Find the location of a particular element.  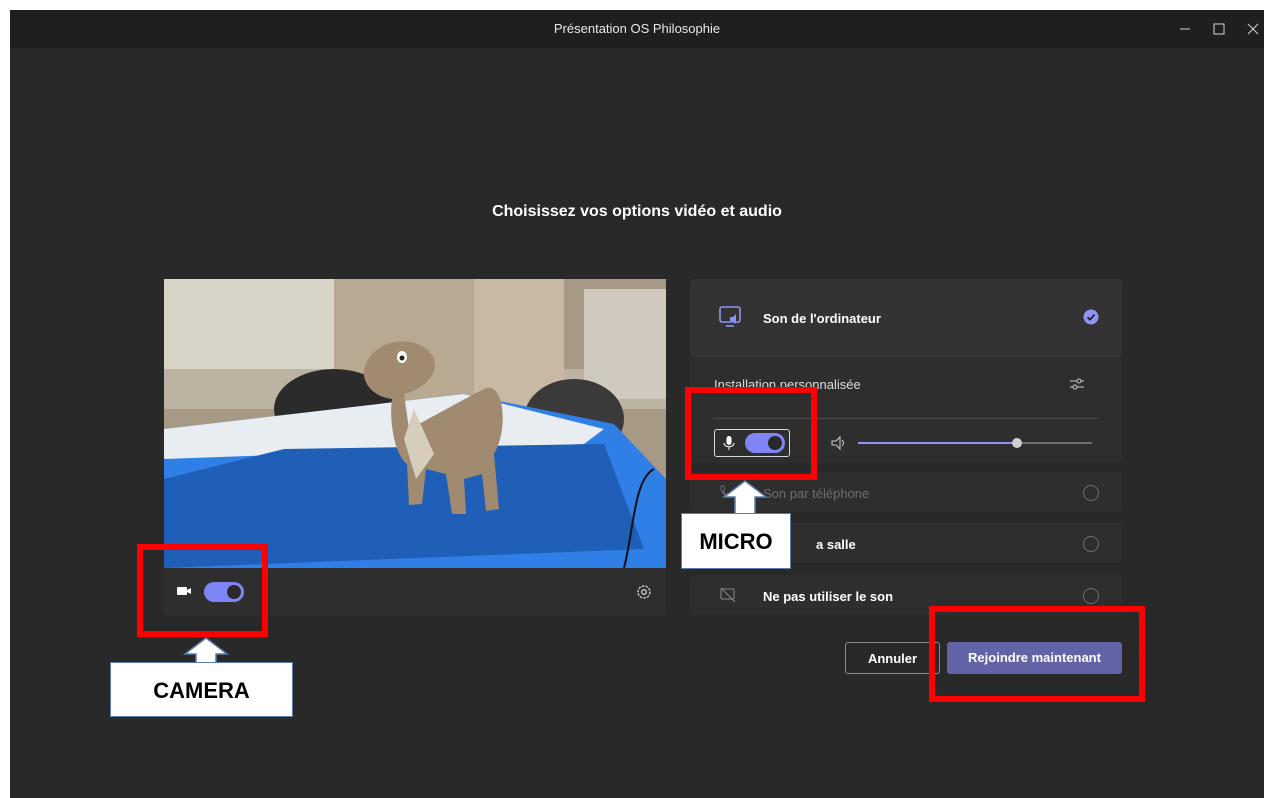

room-audio-label: a salle is located at coordinates (836, 544).